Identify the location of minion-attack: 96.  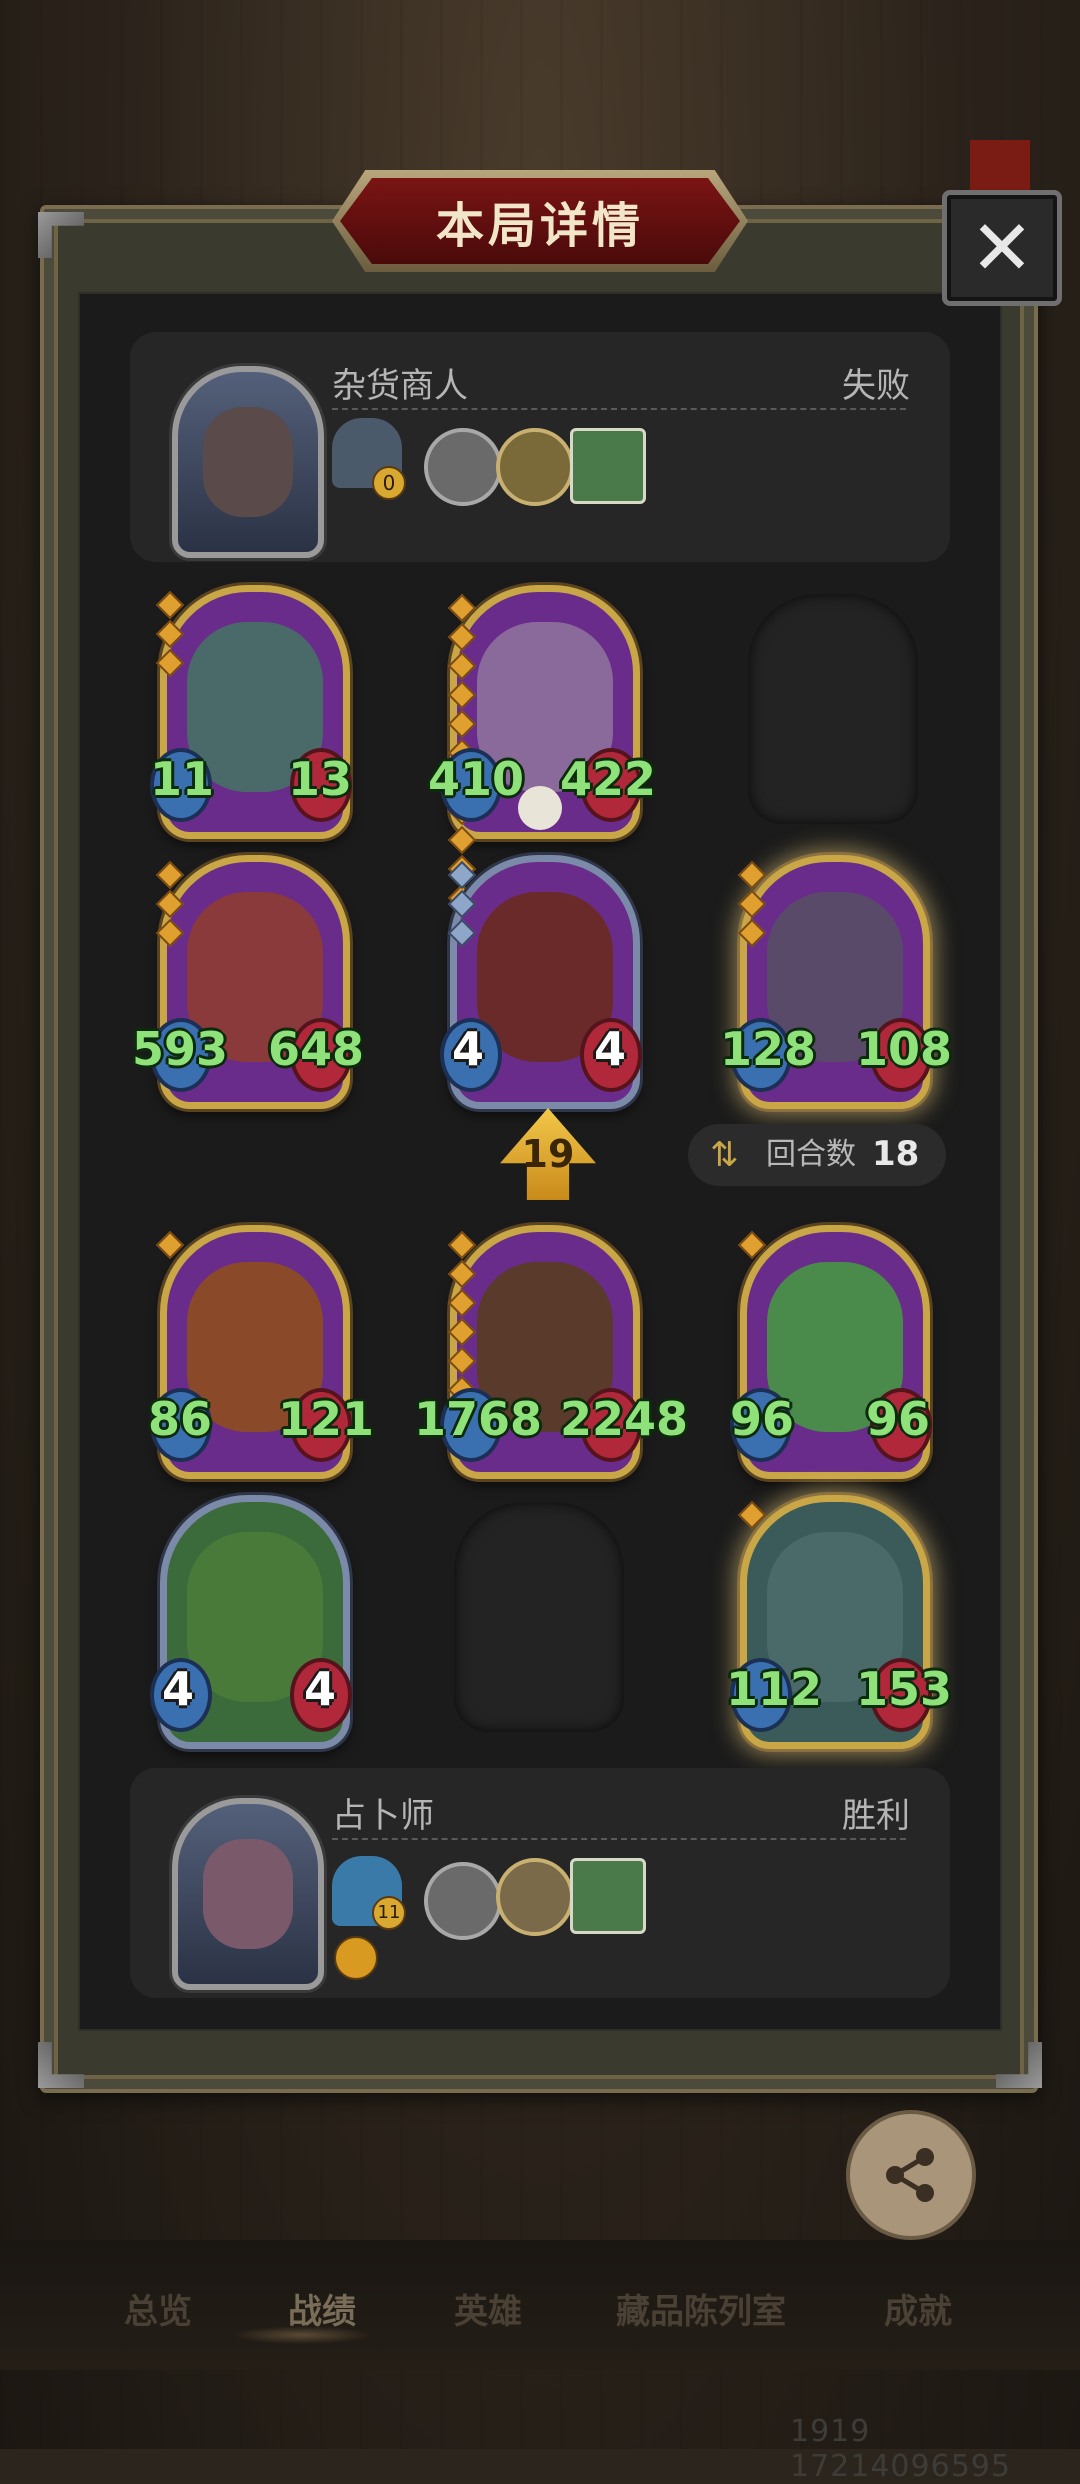
(762, 1419).